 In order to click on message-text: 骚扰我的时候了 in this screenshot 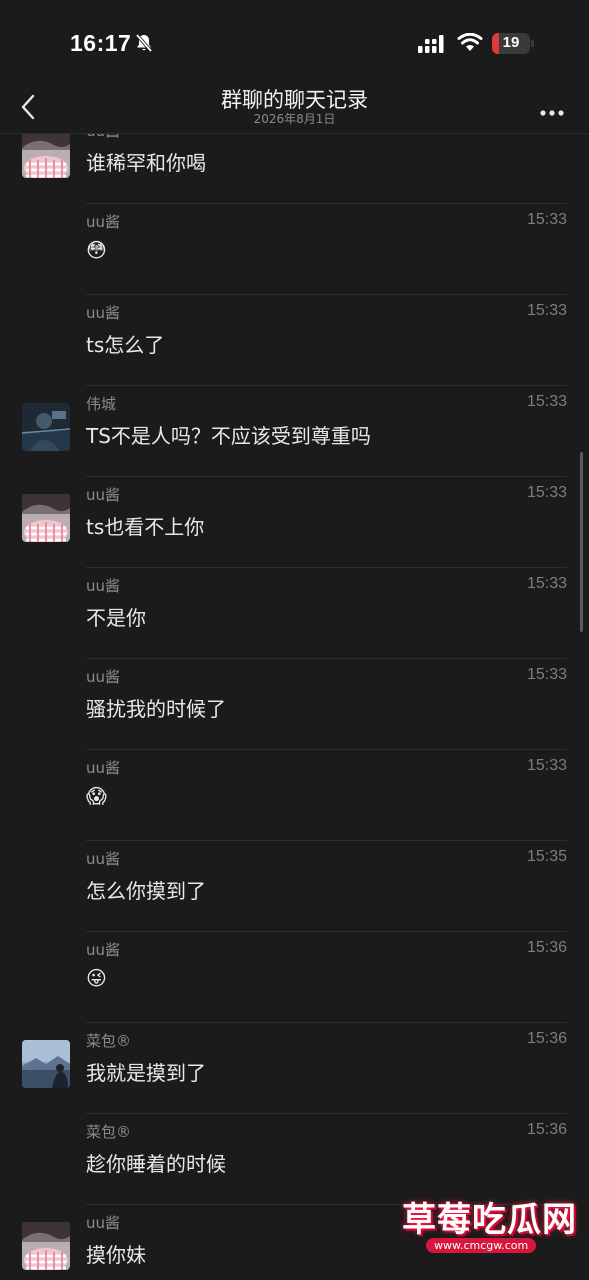, I will do `click(156, 707)`.